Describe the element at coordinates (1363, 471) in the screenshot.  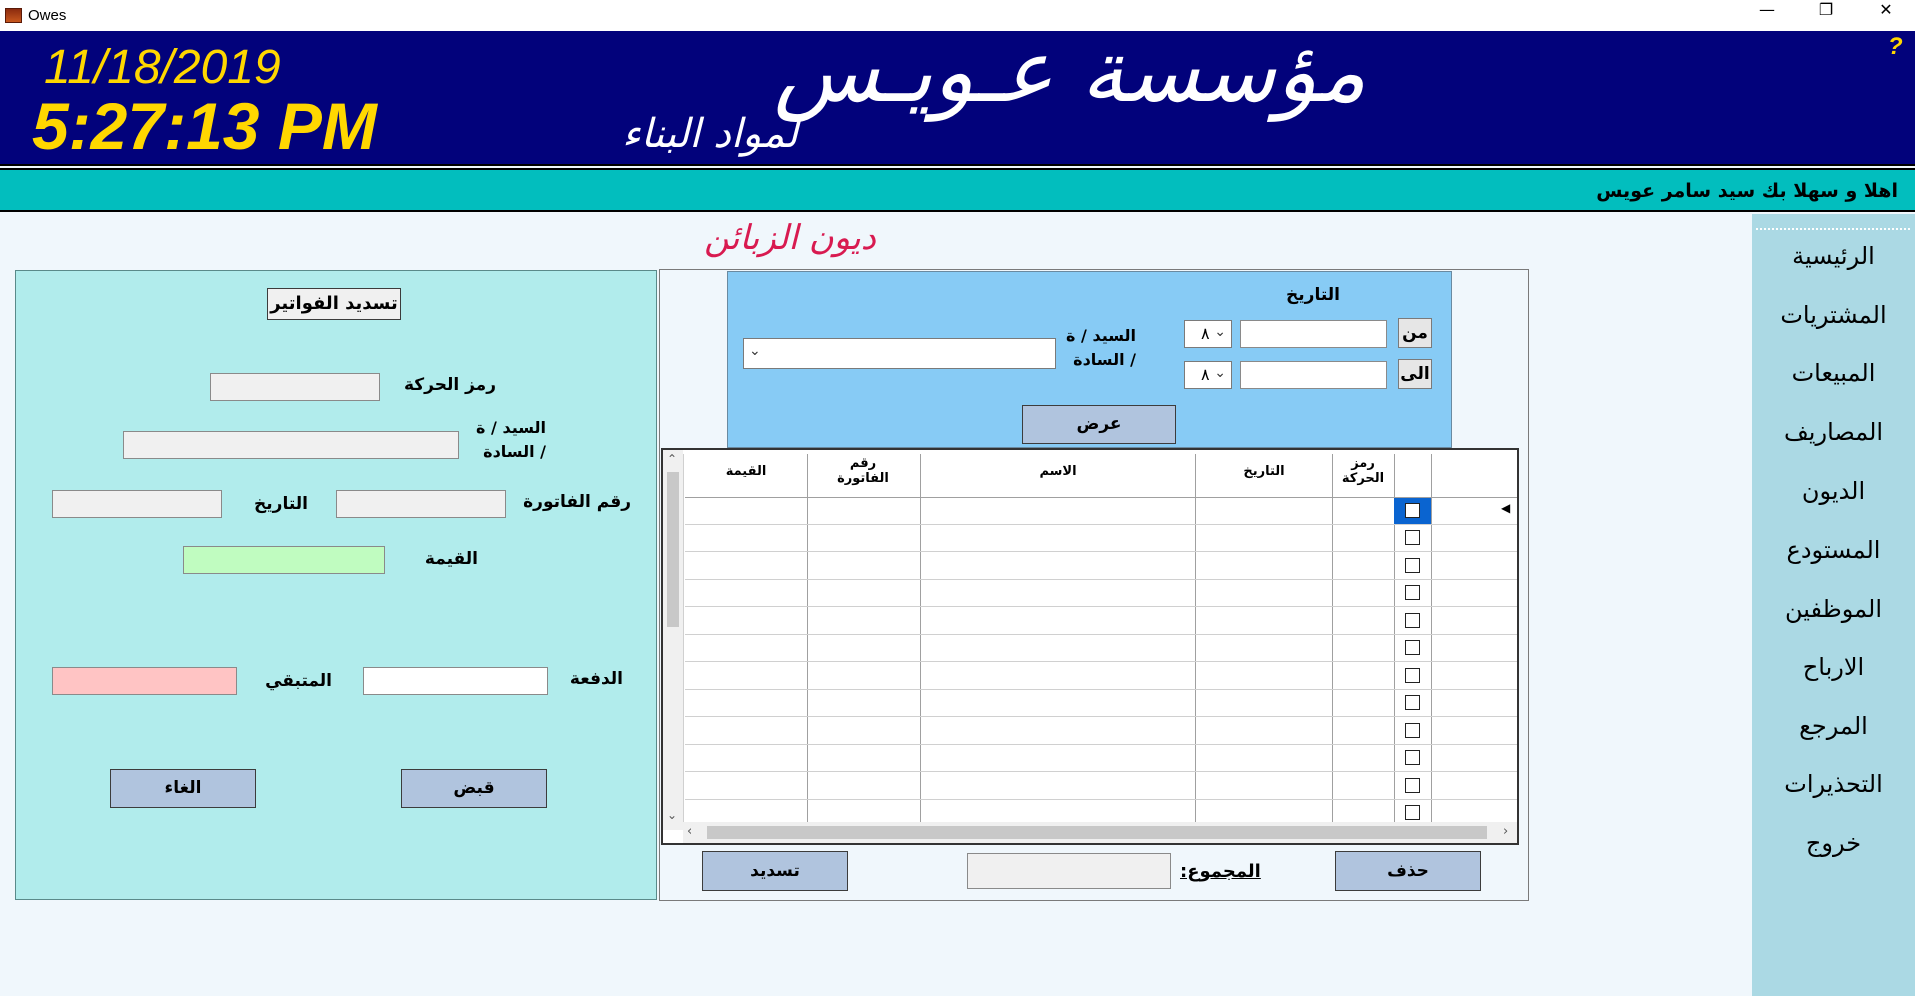
I see `col-header-txn-code: رمز الحركة` at that location.